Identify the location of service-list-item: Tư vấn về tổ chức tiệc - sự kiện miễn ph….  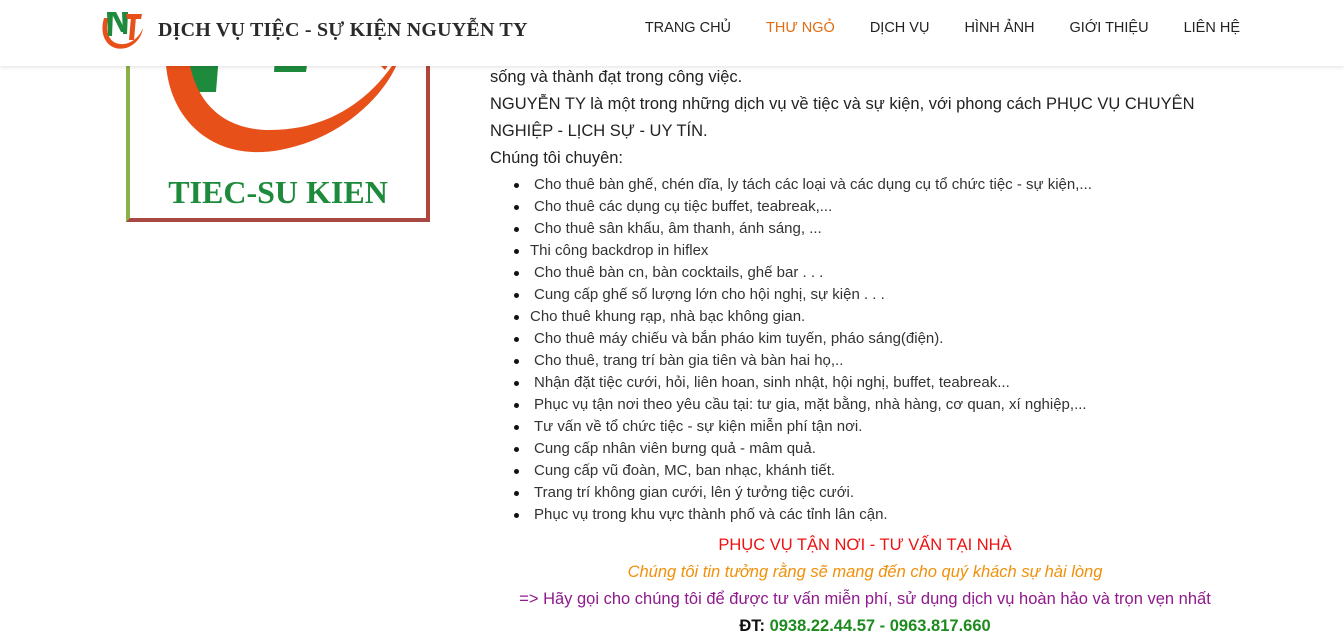
(860, 427).